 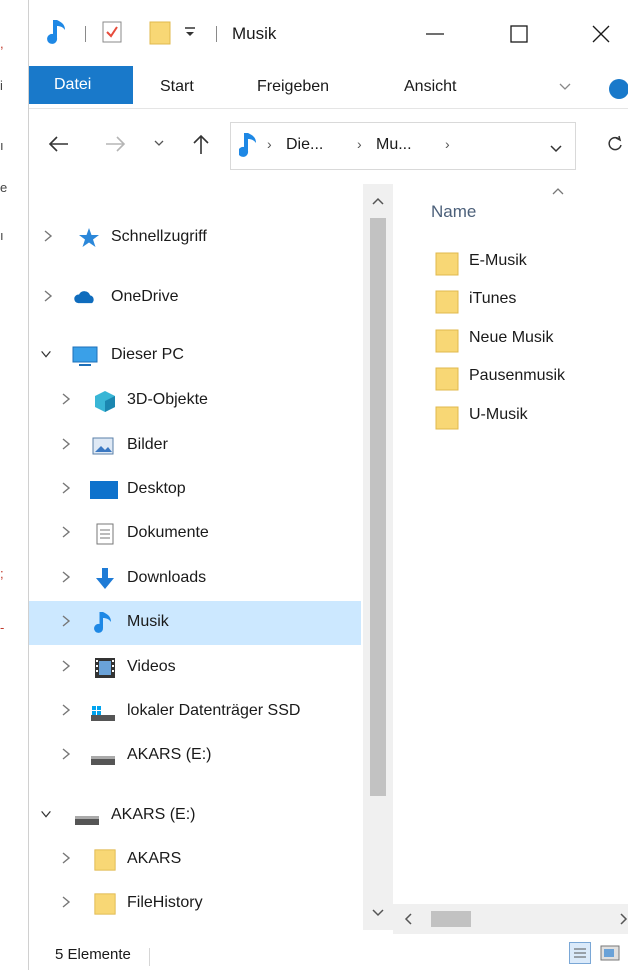 What do you see at coordinates (195, 356) in the screenshot?
I see `nav-item-dieser-pc: Dieser PC` at bounding box center [195, 356].